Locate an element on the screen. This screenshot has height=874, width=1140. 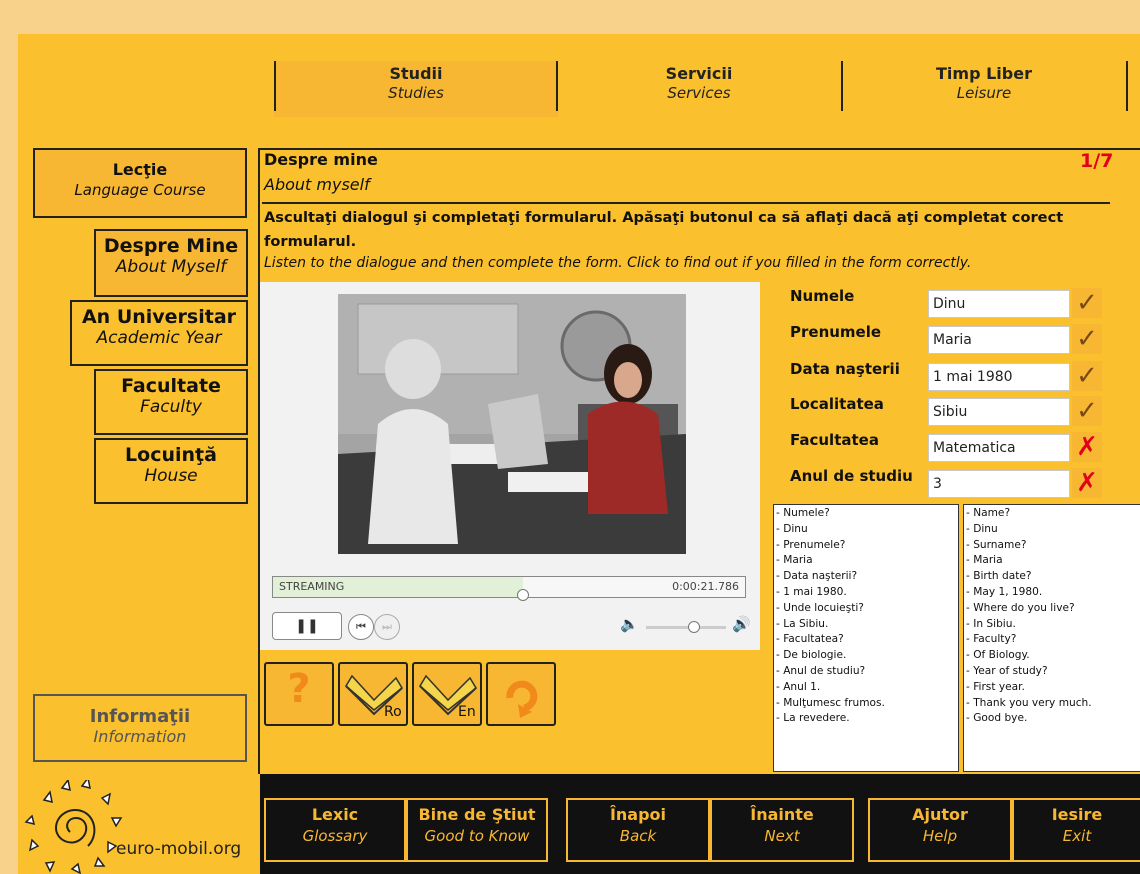
volume-low-icon: 🔈 is located at coordinates (629, 624).